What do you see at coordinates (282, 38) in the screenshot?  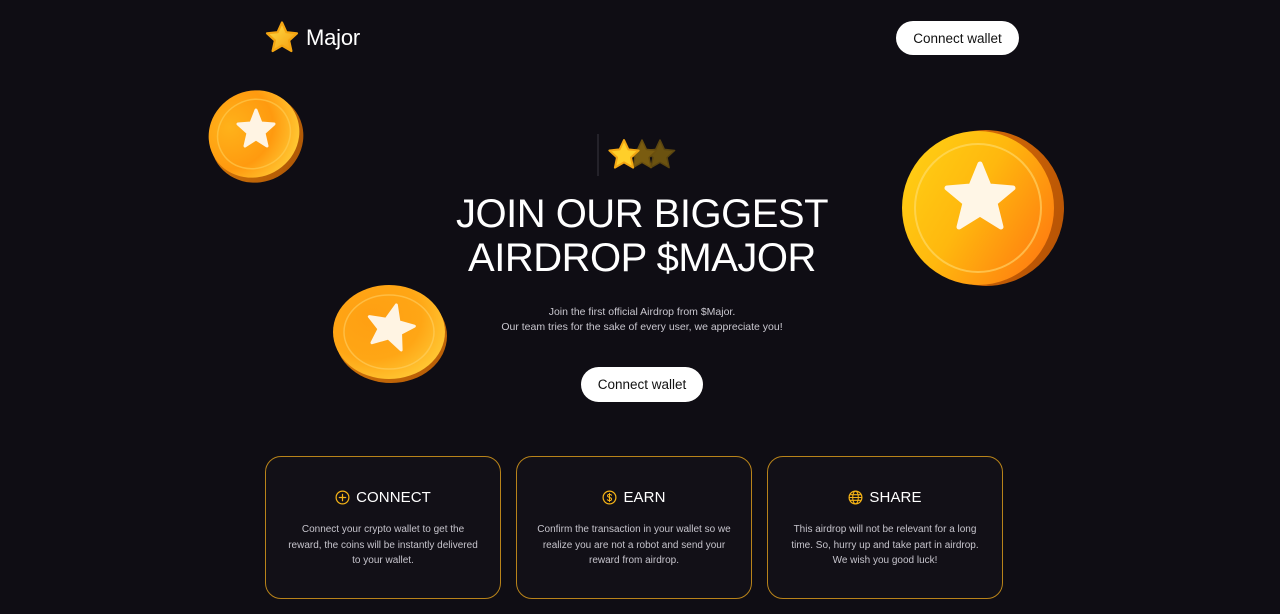 I see `star-logo-icon` at bounding box center [282, 38].